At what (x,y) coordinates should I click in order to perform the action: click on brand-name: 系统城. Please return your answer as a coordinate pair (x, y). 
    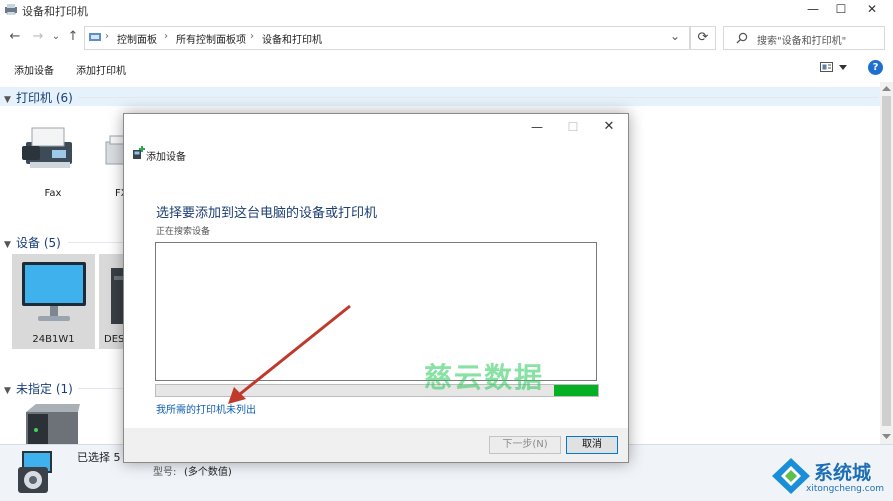
    Looking at the image, I should click on (843, 473).